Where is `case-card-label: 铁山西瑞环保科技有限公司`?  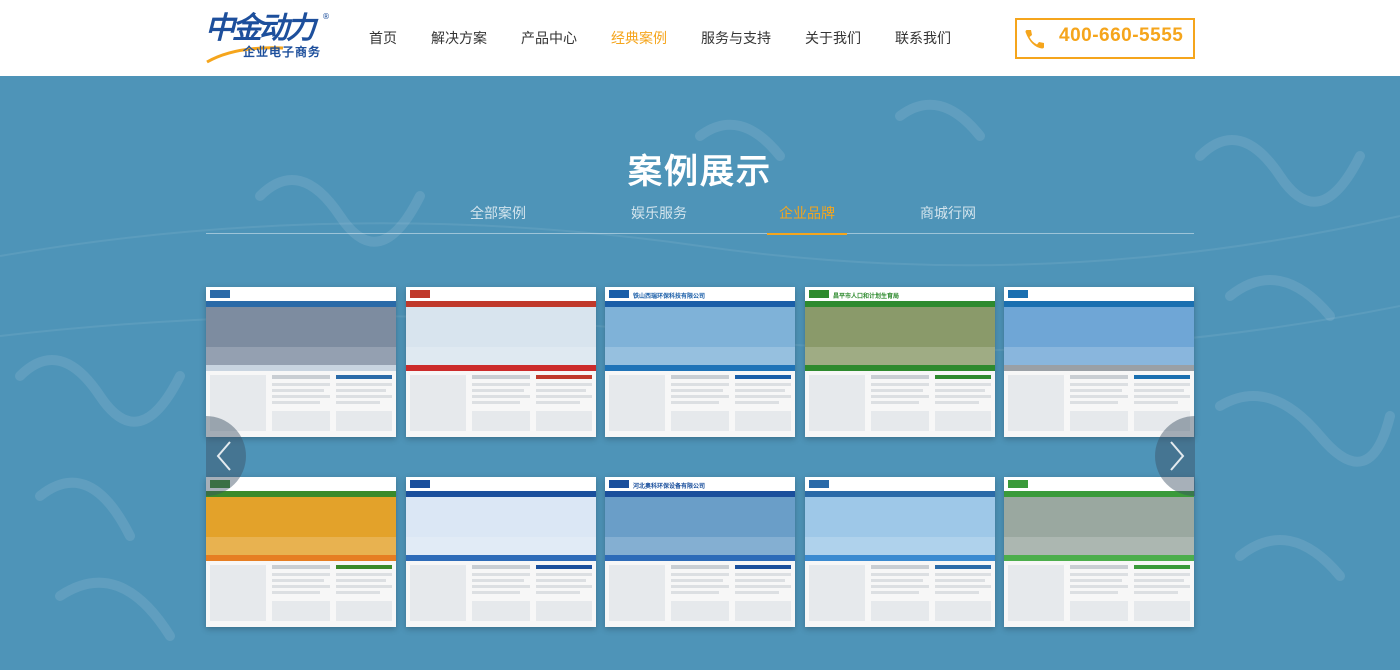 case-card-label: 铁山西瑞环保科技有限公司 is located at coordinates (669, 296).